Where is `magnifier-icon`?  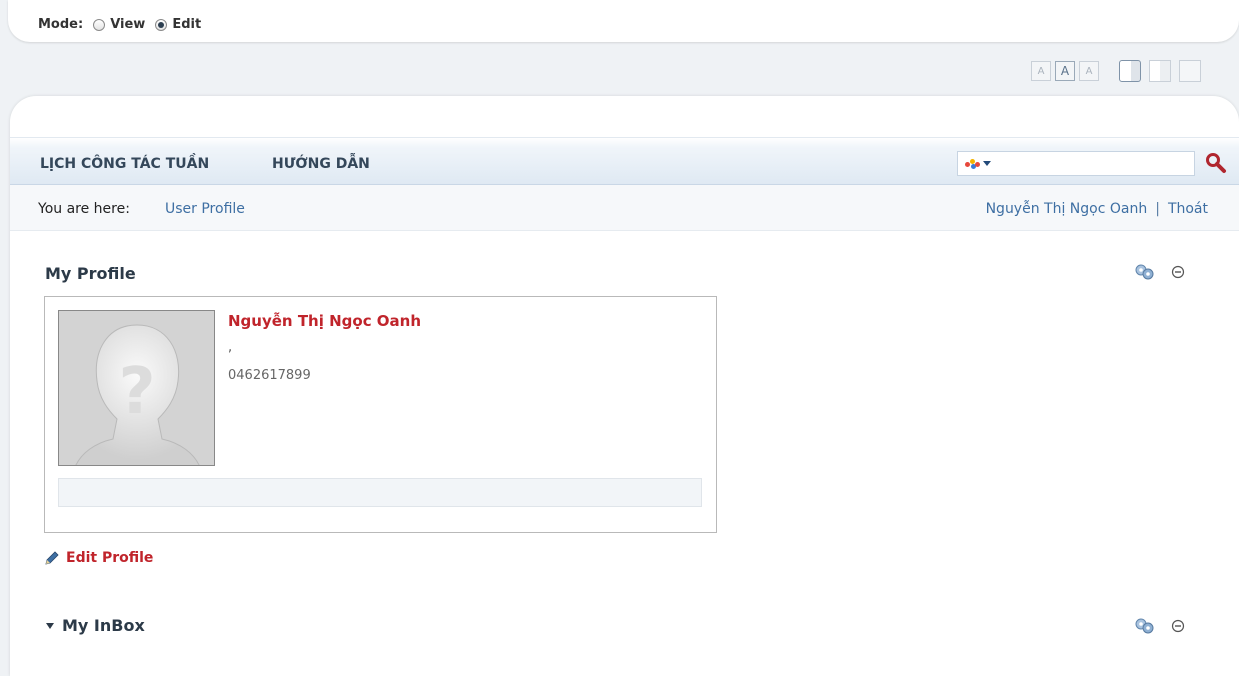 magnifier-icon is located at coordinates (1216, 163).